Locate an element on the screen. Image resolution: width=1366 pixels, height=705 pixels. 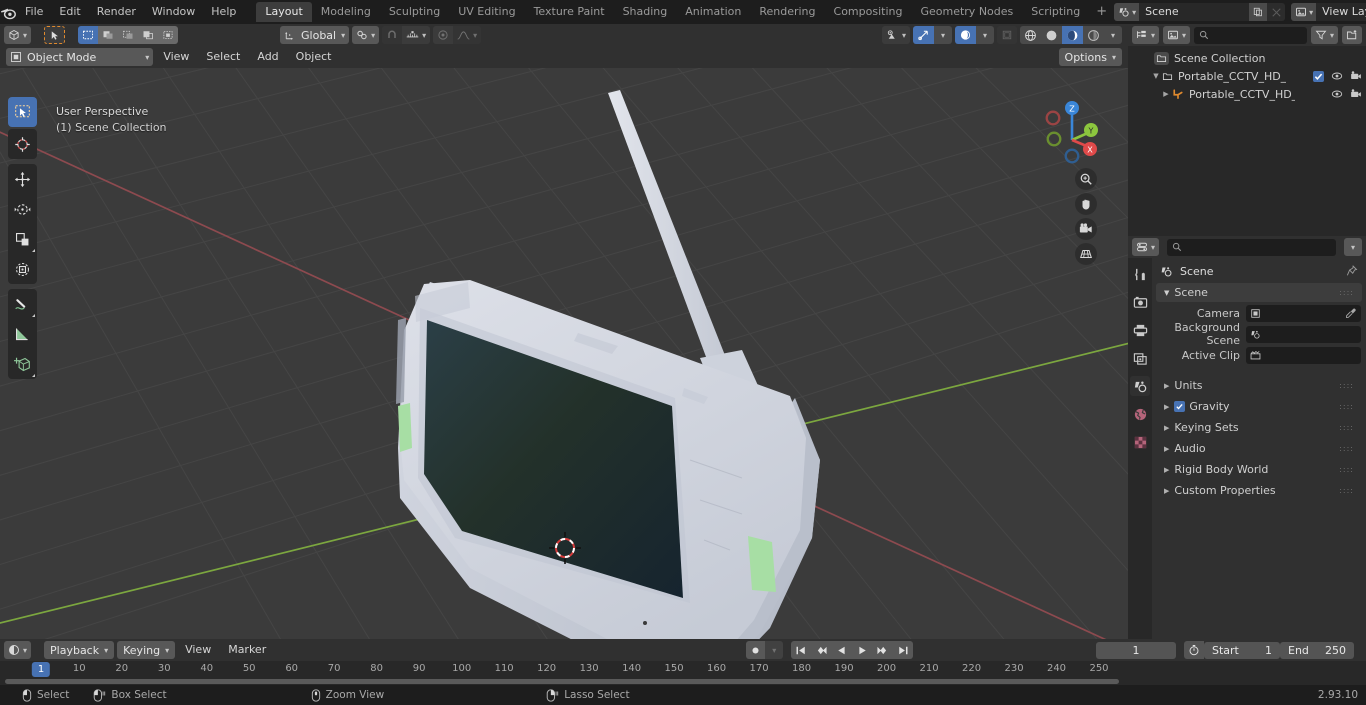
editor-type-timeline-icon: ▾ is located at coordinates (18, 650).